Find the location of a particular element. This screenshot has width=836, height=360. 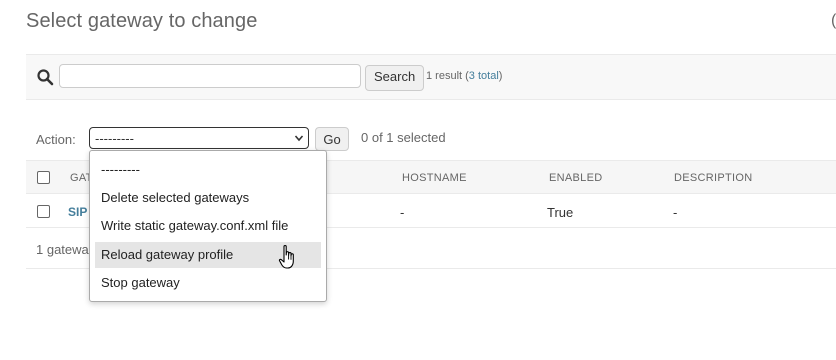

row-checkbox is located at coordinates (43, 211).